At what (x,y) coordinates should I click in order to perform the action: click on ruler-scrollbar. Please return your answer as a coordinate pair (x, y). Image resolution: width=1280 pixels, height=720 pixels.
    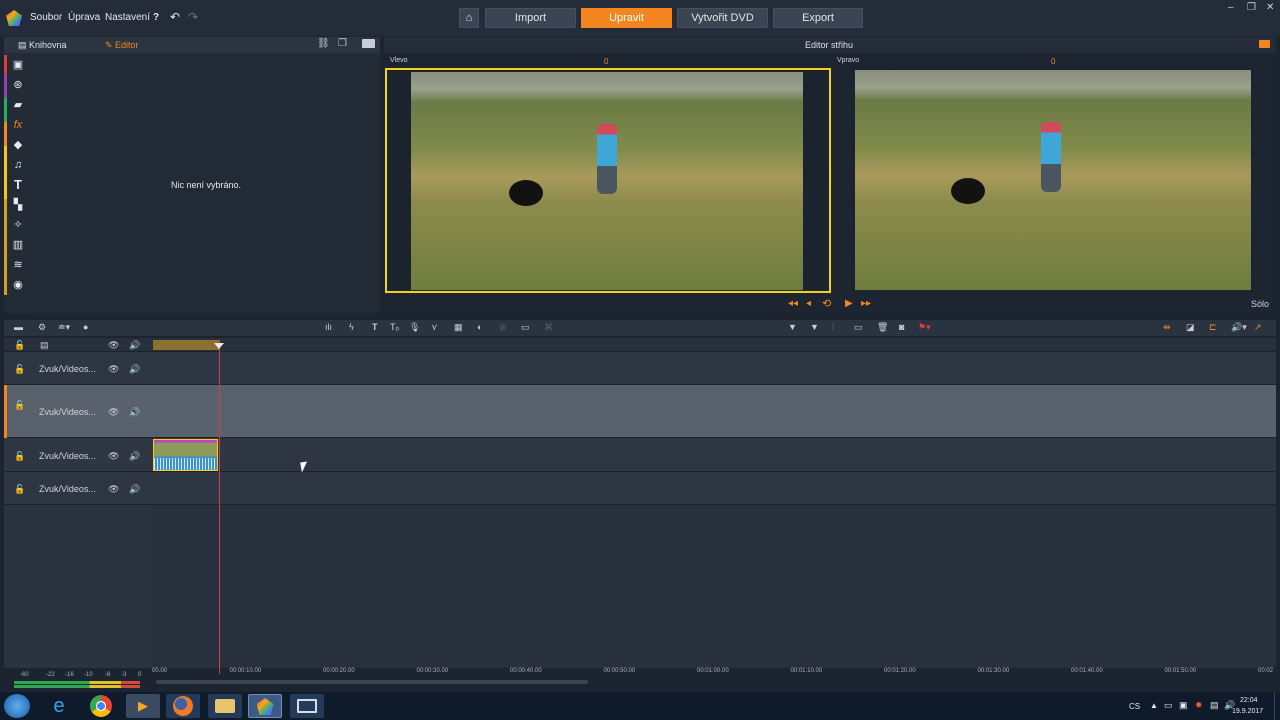
    Looking at the image, I should click on (372, 682).